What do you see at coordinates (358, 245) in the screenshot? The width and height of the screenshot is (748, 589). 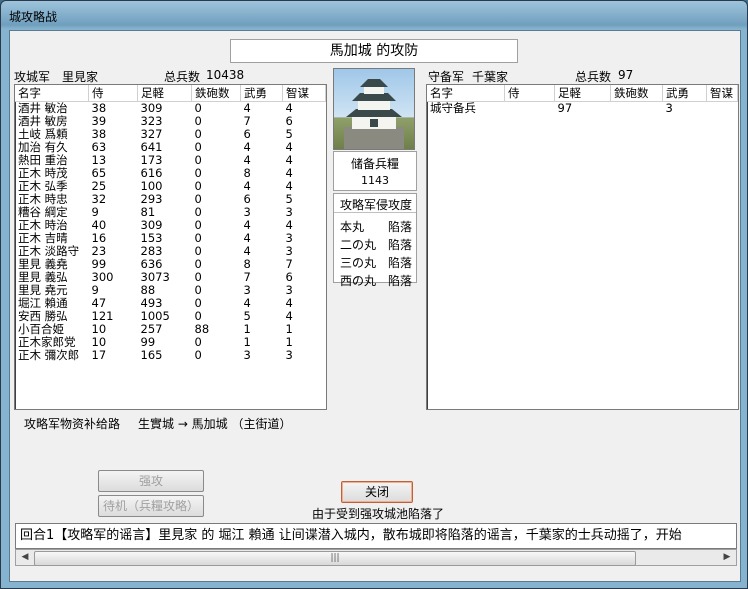 I see `castle-section-name: 二の丸` at bounding box center [358, 245].